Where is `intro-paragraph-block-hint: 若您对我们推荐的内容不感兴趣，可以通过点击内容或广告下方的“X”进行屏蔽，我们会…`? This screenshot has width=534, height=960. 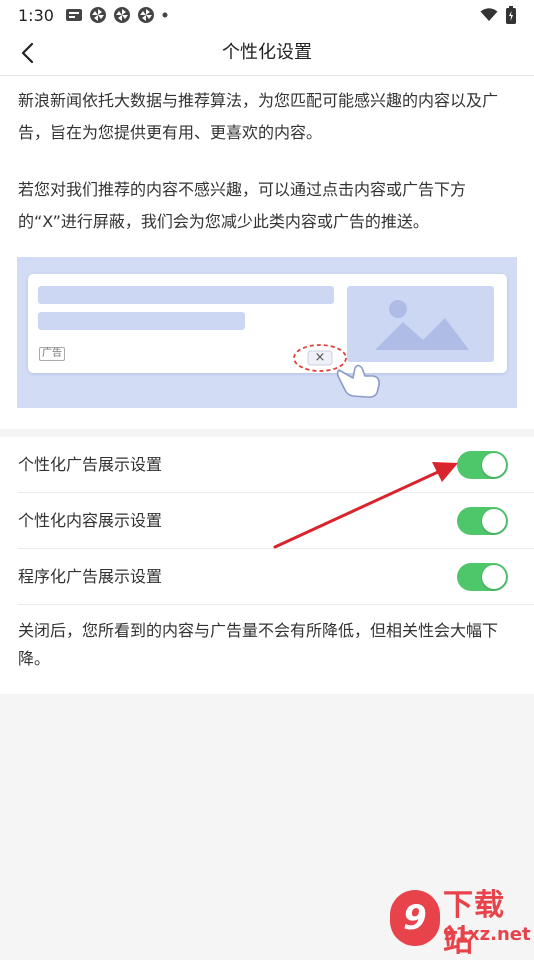
intro-paragraph-block-hint: 若您对我们推荐的内容不感兴趣，可以通过点击内容或广告下方的“X”进行屏蔽，我们会… is located at coordinates (242, 205).